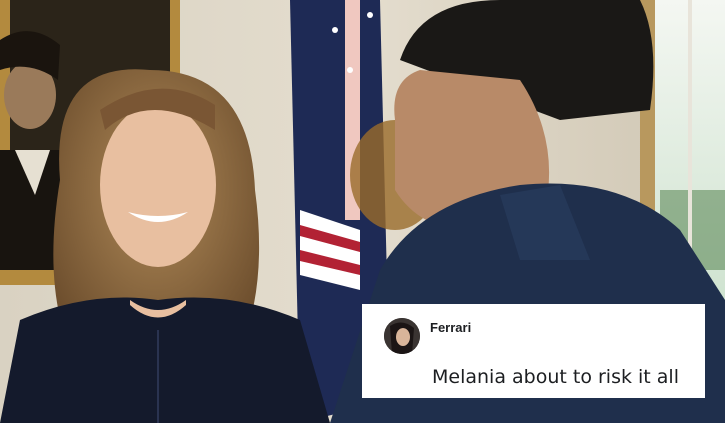 Image resolution: width=725 pixels, height=423 pixels. Describe the element at coordinates (450, 327) in the screenshot. I see `comment-username: Ferrari` at that location.